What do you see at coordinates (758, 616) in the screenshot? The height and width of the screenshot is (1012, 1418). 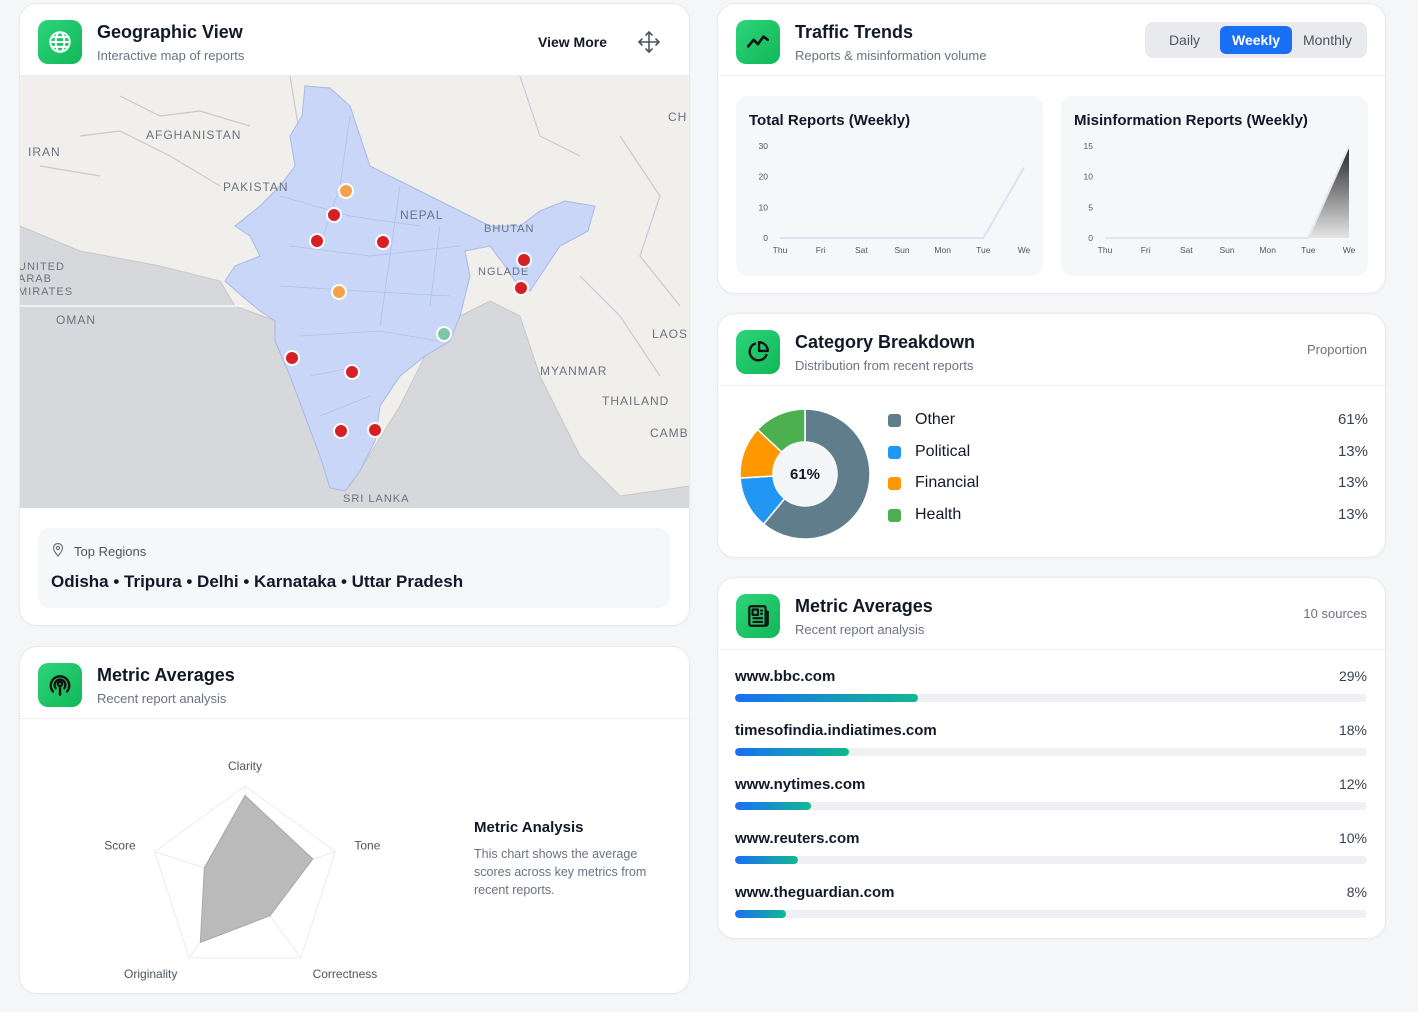 I see `newspaper-icon` at bounding box center [758, 616].